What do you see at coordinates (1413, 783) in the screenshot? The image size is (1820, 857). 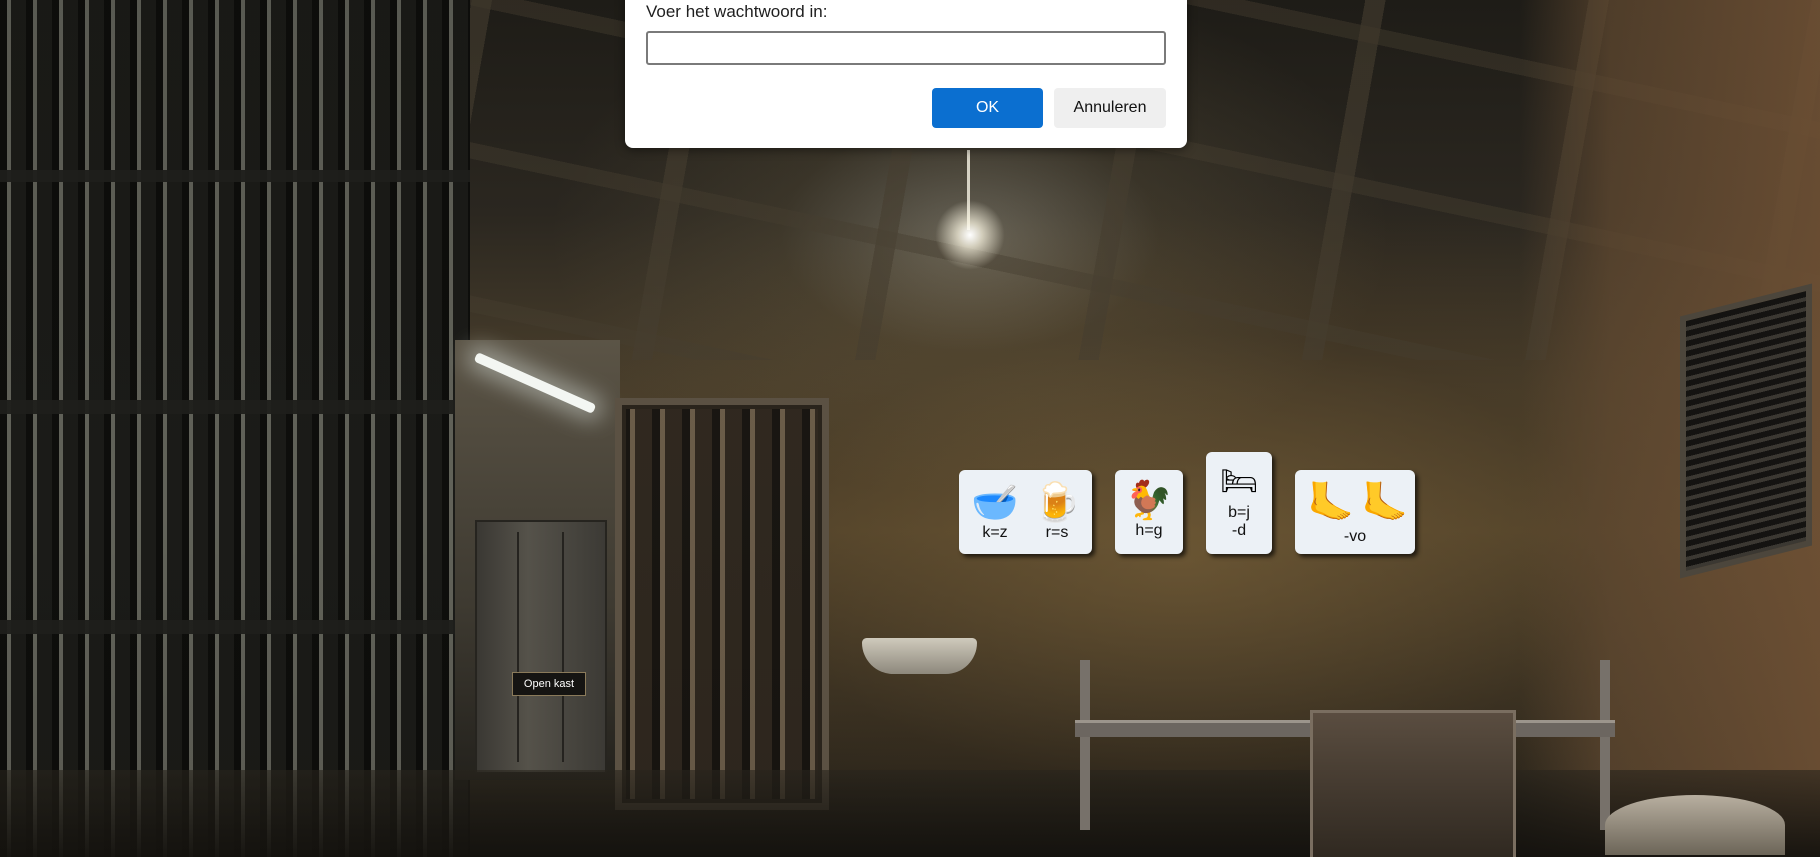 I see `medical-cart` at bounding box center [1413, 783].